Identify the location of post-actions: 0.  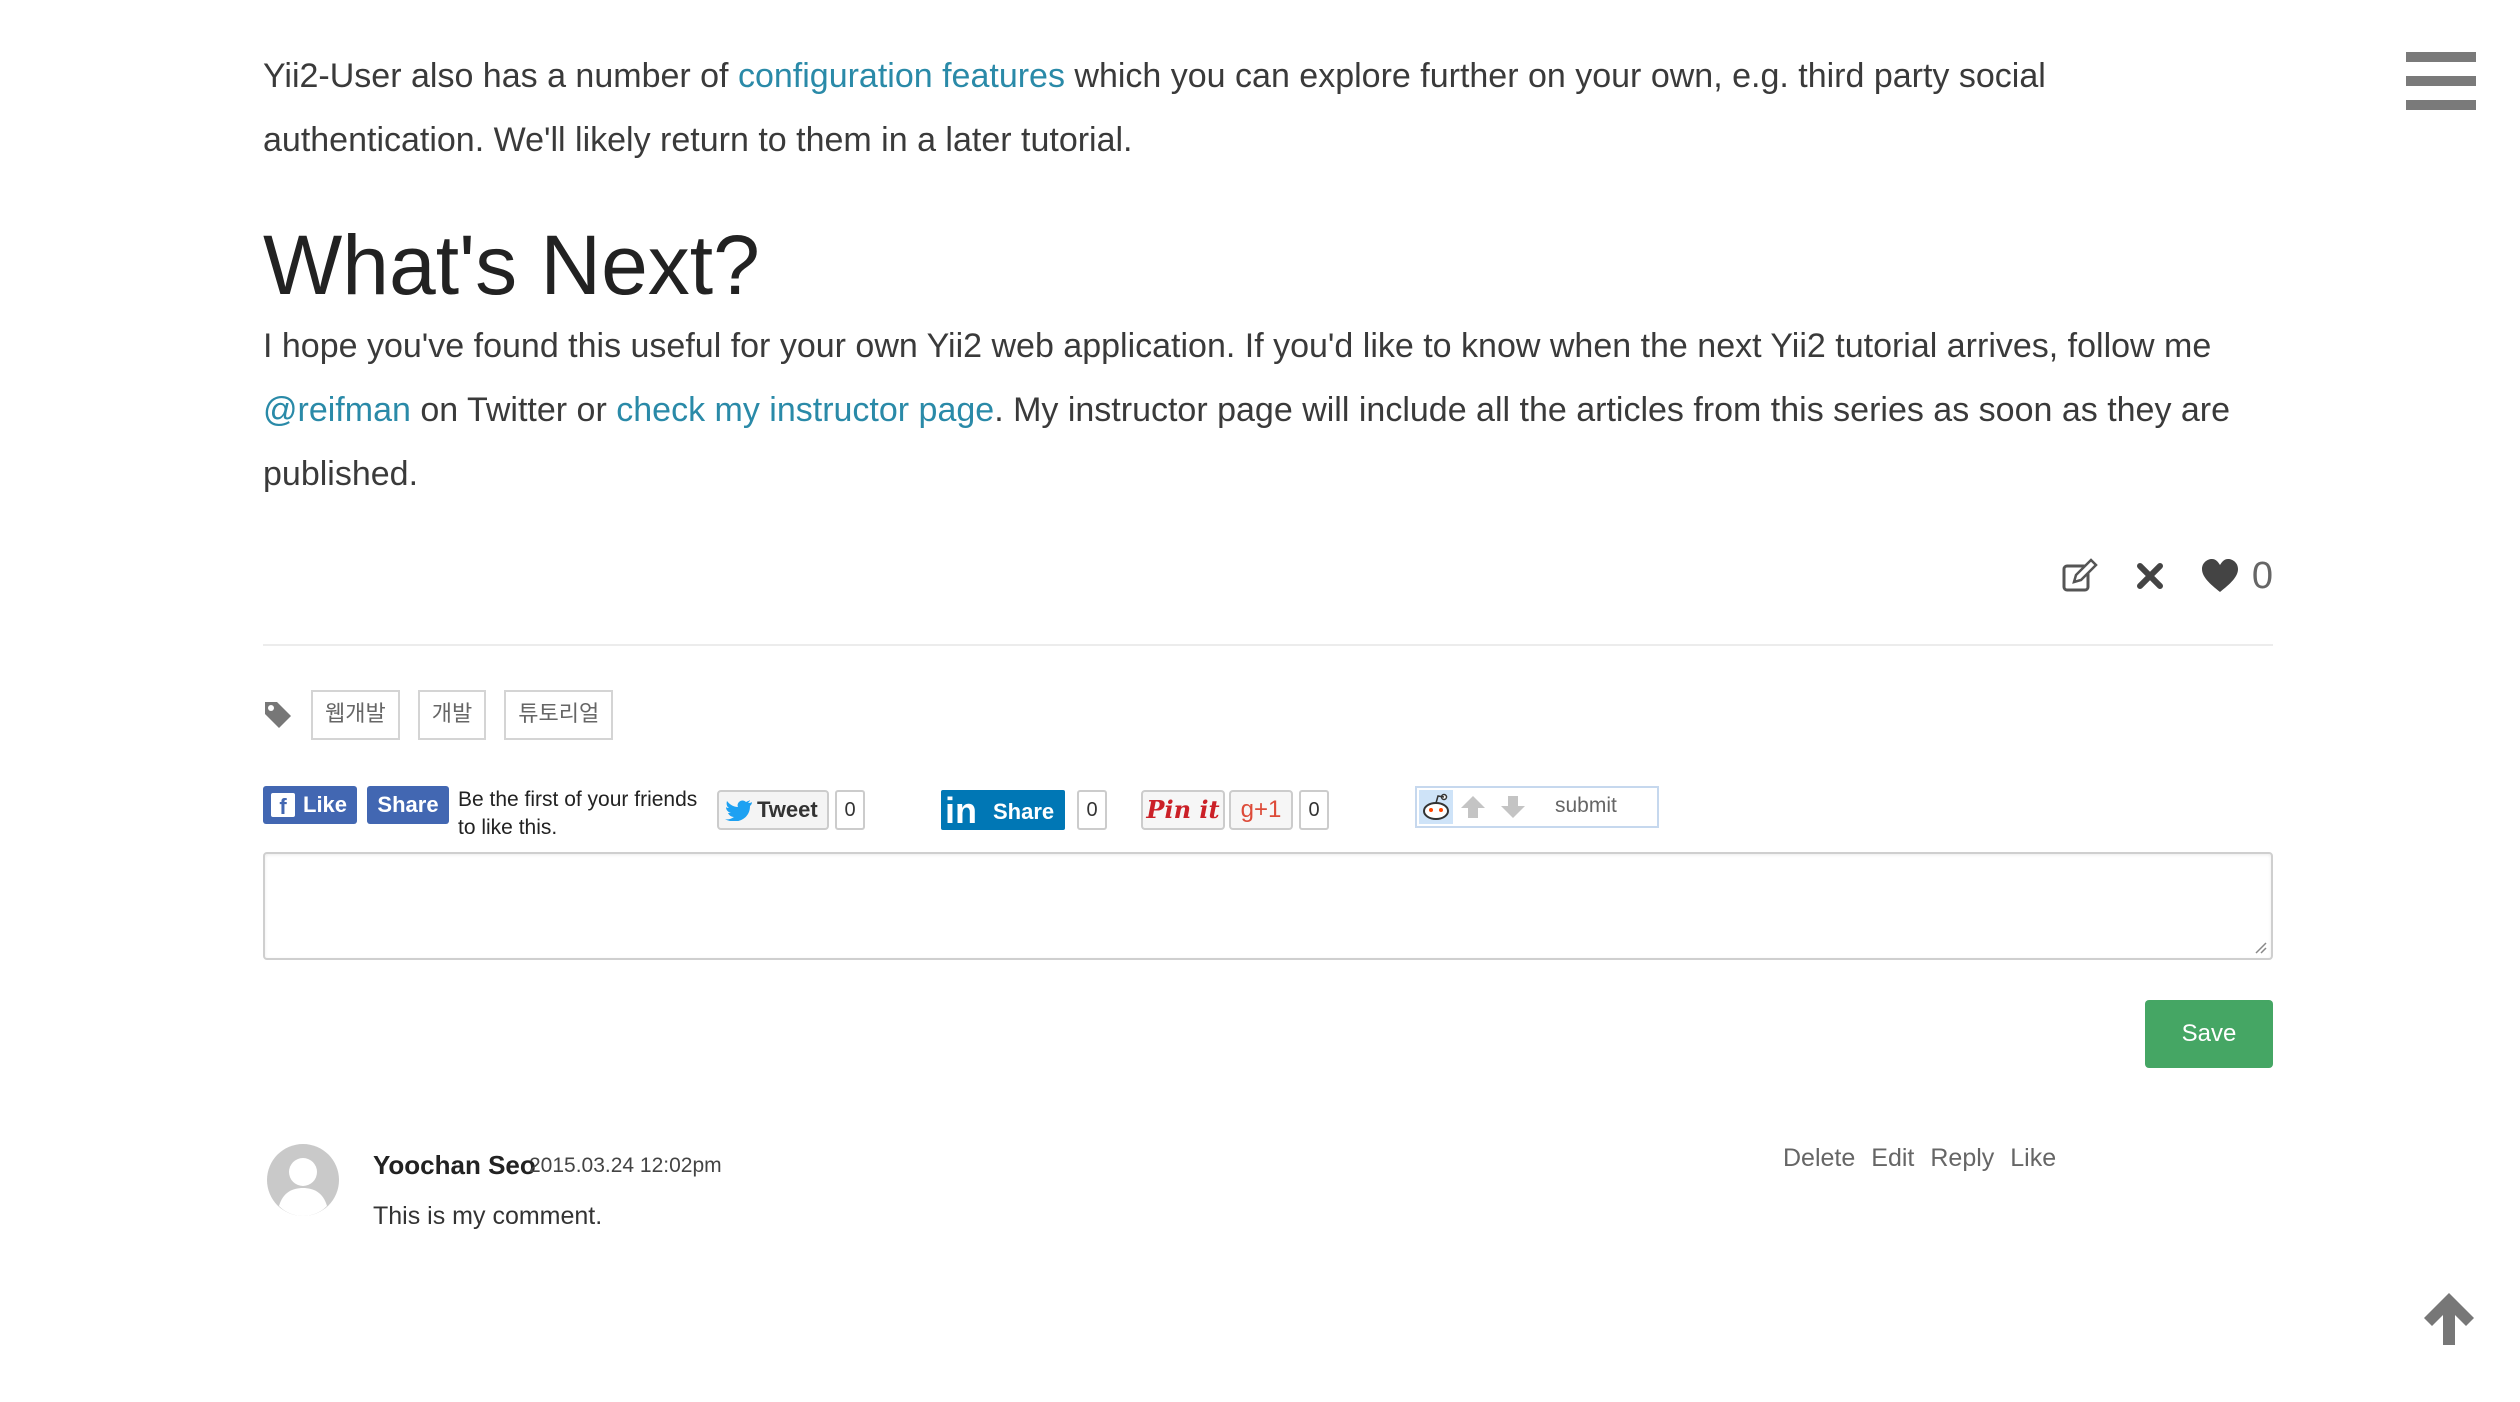
(2166, 576).